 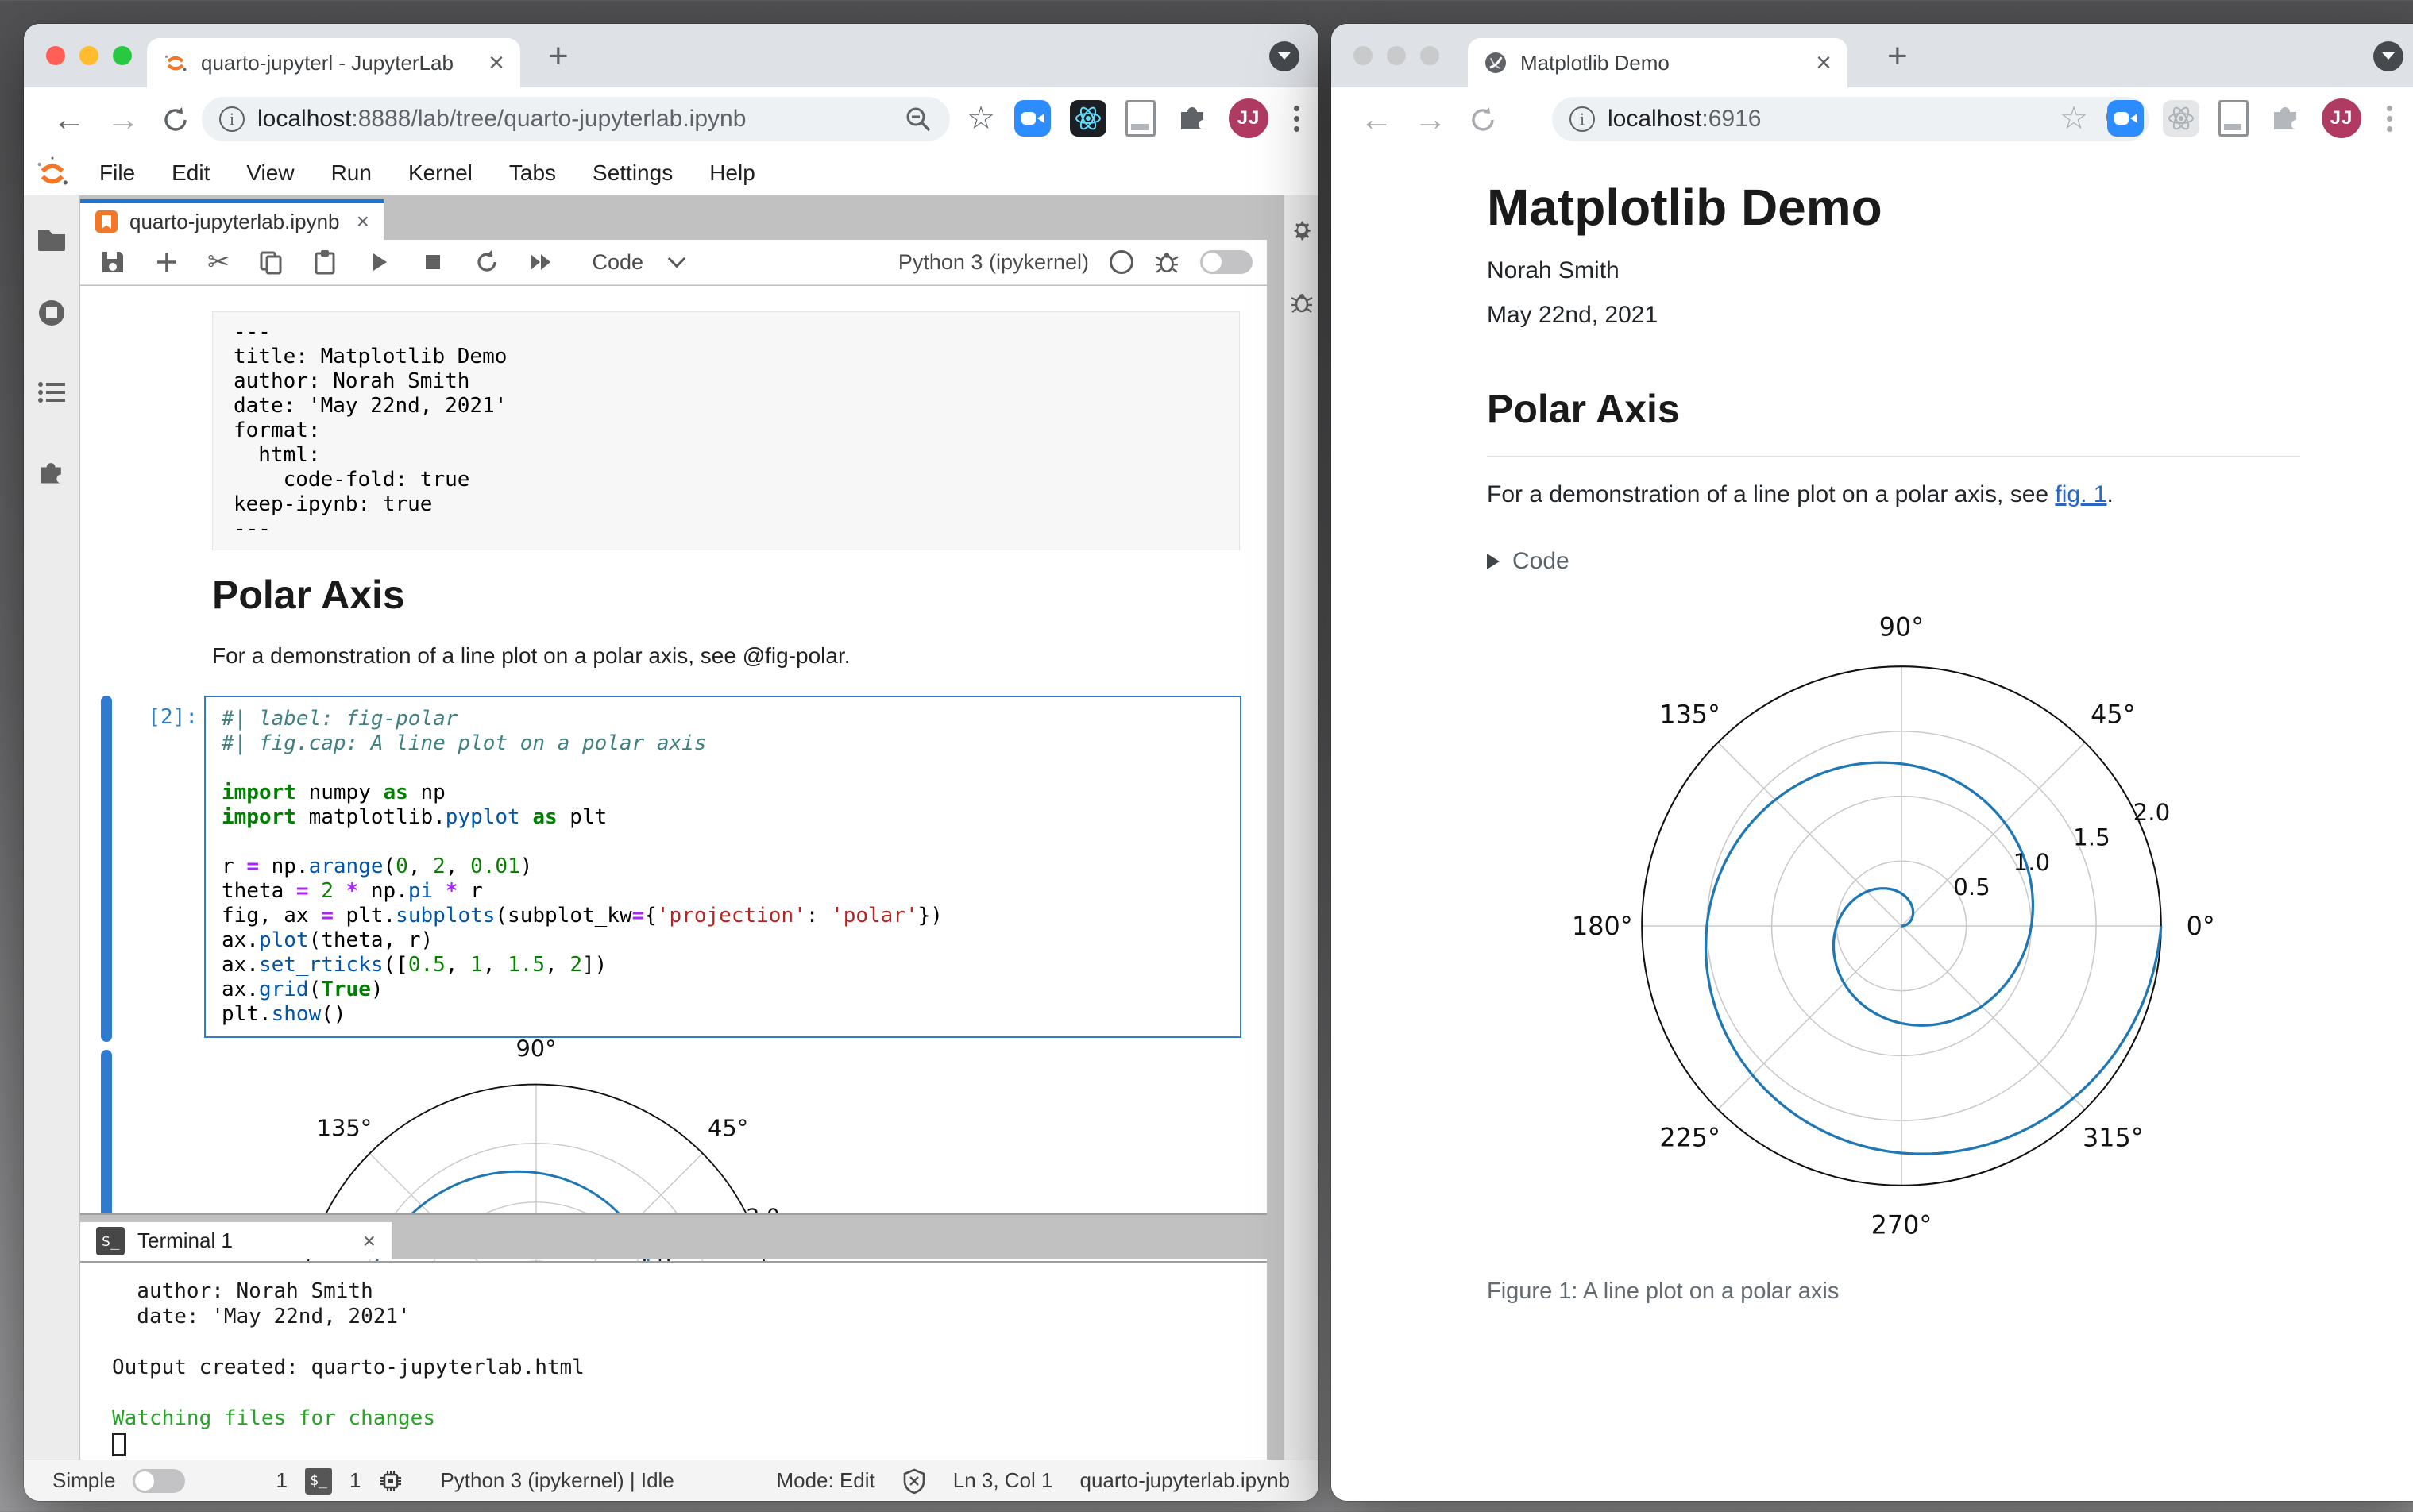 I want to click on menu-run: Run, so click(x=351, y=173).